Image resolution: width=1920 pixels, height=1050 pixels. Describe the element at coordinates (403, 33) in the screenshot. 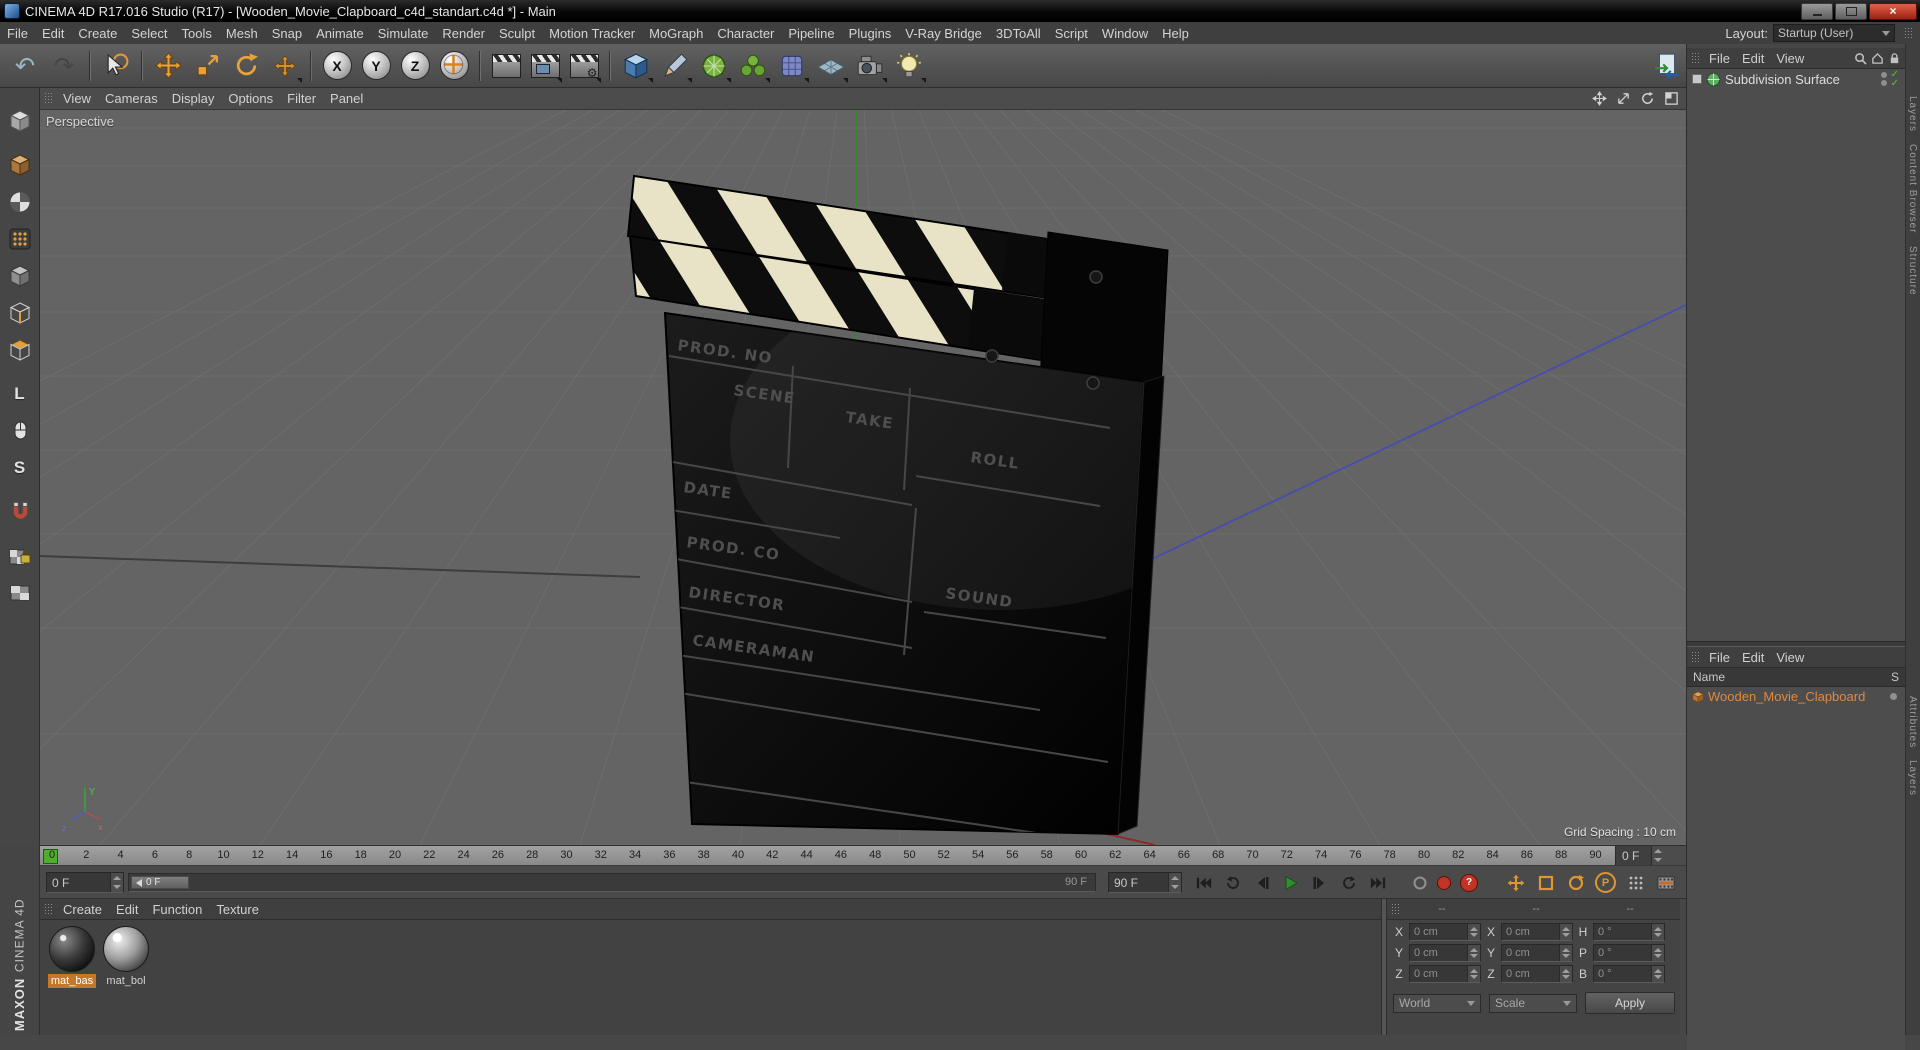

I see `menubar-item-simulate: Simulate` at that location.